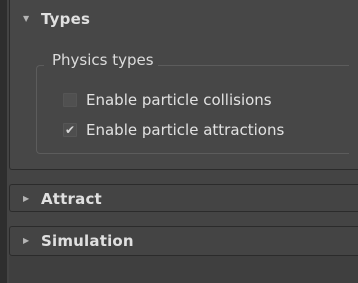  I want to click on enable-particle-collisions-checkbox, so click(70, 100).